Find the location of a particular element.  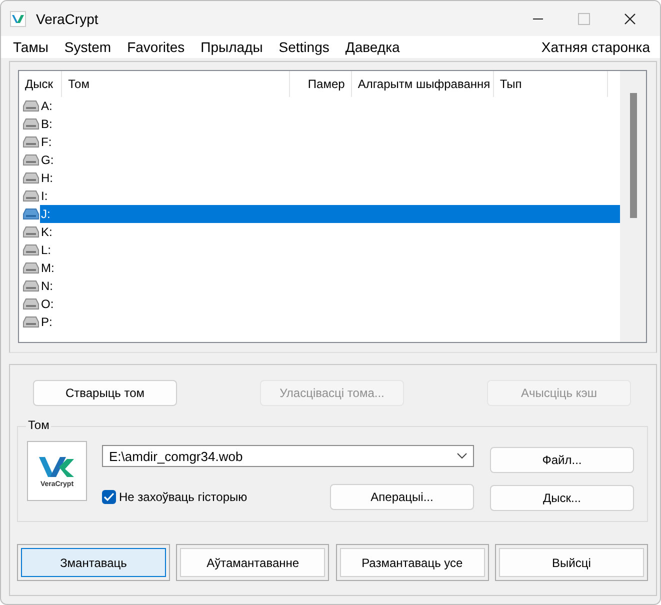

volume-path-dropdown: E:\amdir_comgr34.wob is located at coordinates (288, 456).